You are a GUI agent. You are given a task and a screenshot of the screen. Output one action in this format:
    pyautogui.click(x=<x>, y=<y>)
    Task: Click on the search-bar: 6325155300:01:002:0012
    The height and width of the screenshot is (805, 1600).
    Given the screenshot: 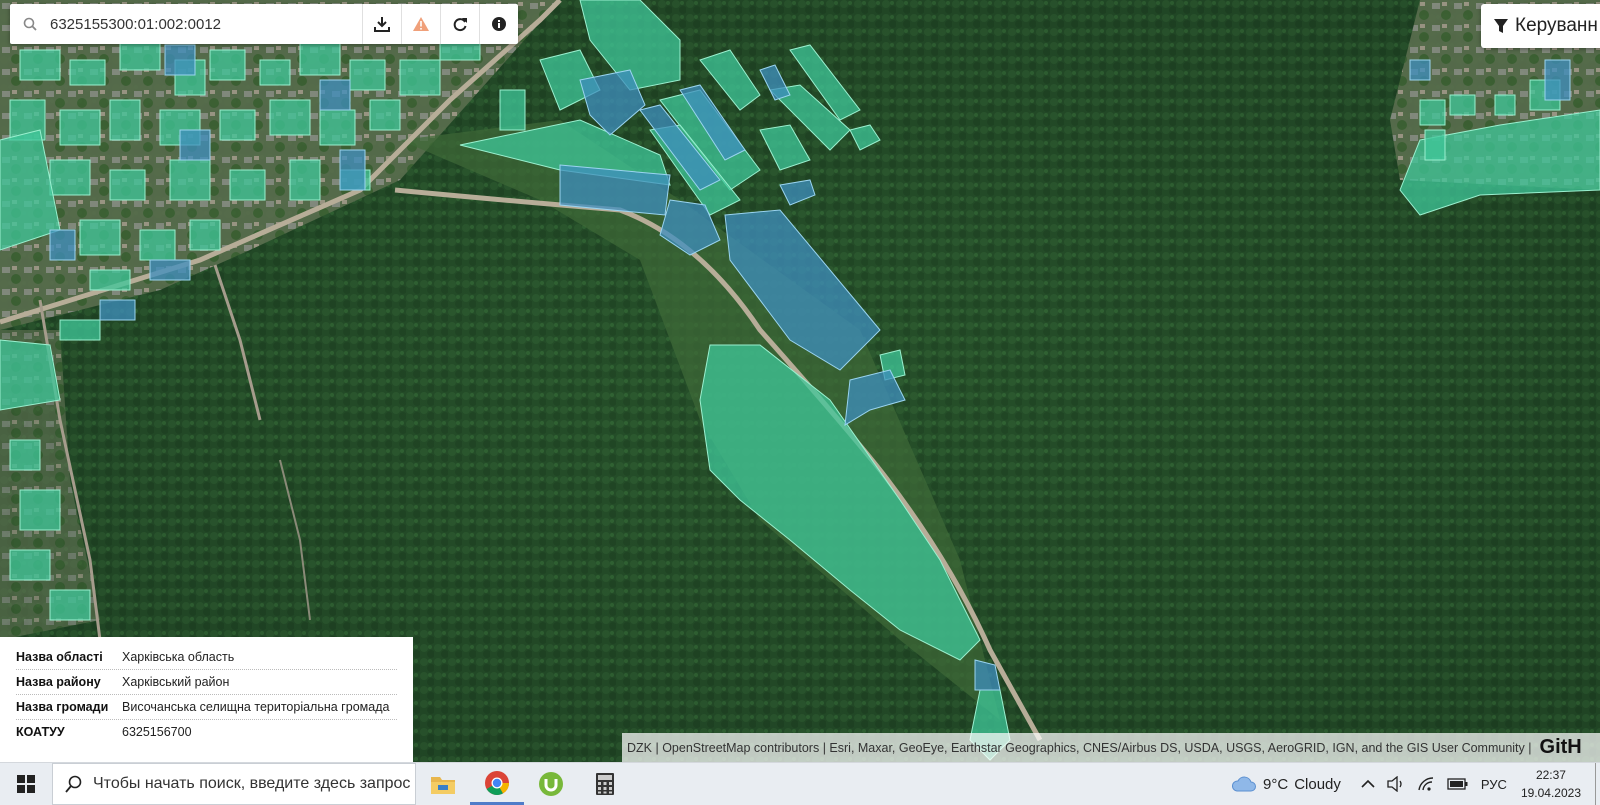 What is the action you would take?
    pyautogui.click(x=264, y=24)
    